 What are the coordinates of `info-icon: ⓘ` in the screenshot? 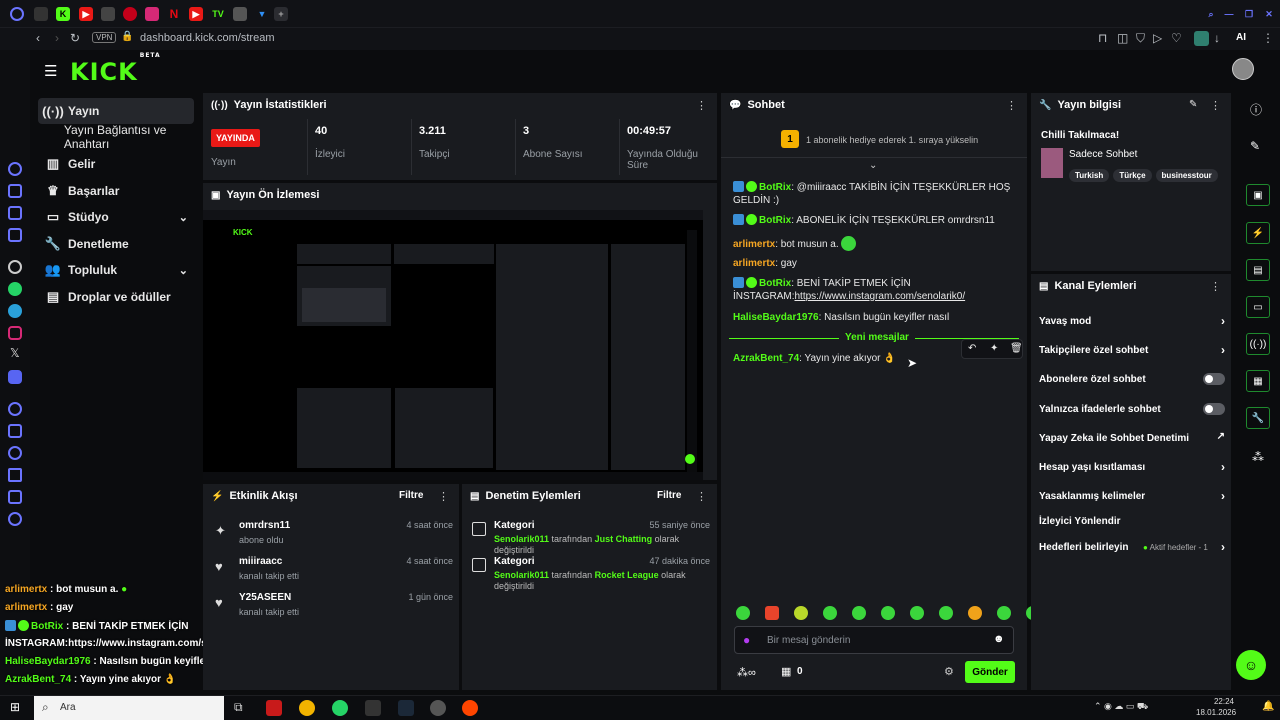 It's located at (1256, 109).